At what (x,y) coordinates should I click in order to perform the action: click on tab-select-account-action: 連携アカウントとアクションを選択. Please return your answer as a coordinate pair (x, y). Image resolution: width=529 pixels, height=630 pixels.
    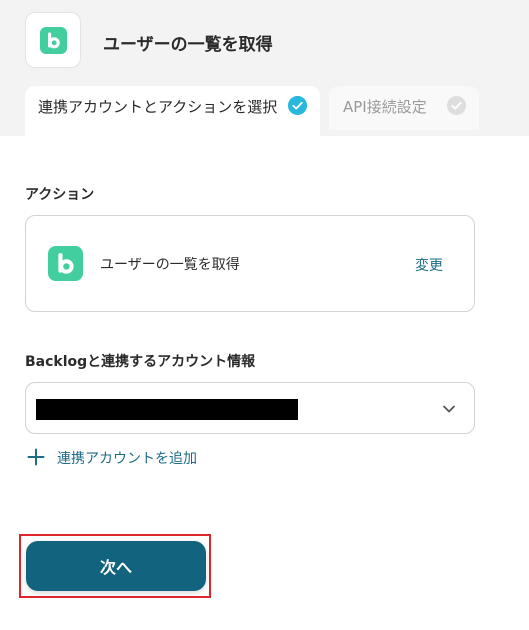
    Looking at the image, I should click on (172, 111).